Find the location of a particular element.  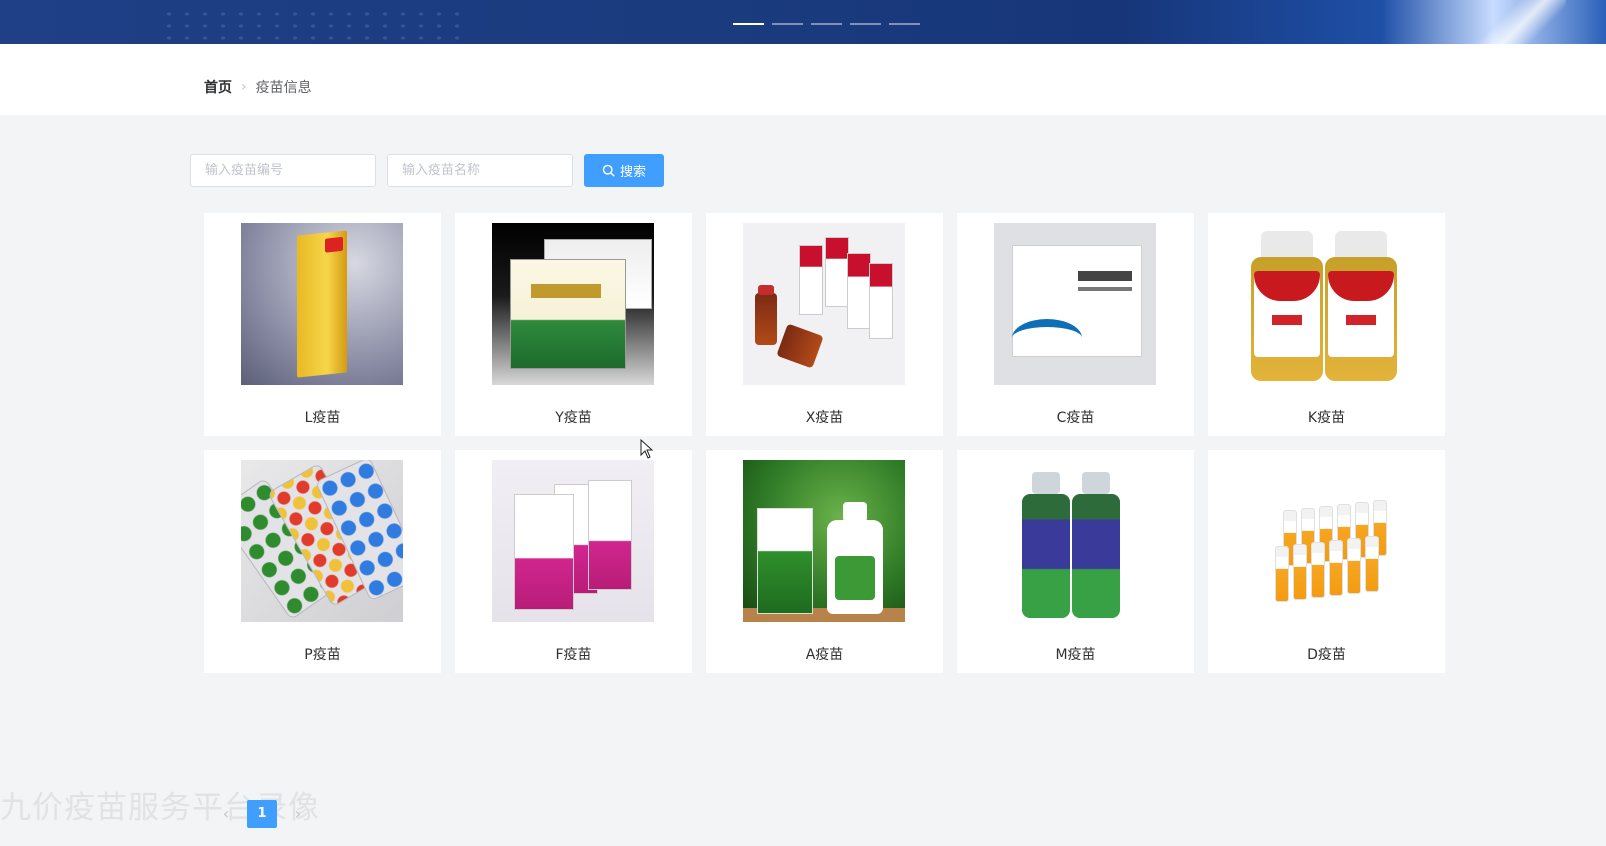

vaccine-card: C疫苗 is located at coordinates (1075, 324).